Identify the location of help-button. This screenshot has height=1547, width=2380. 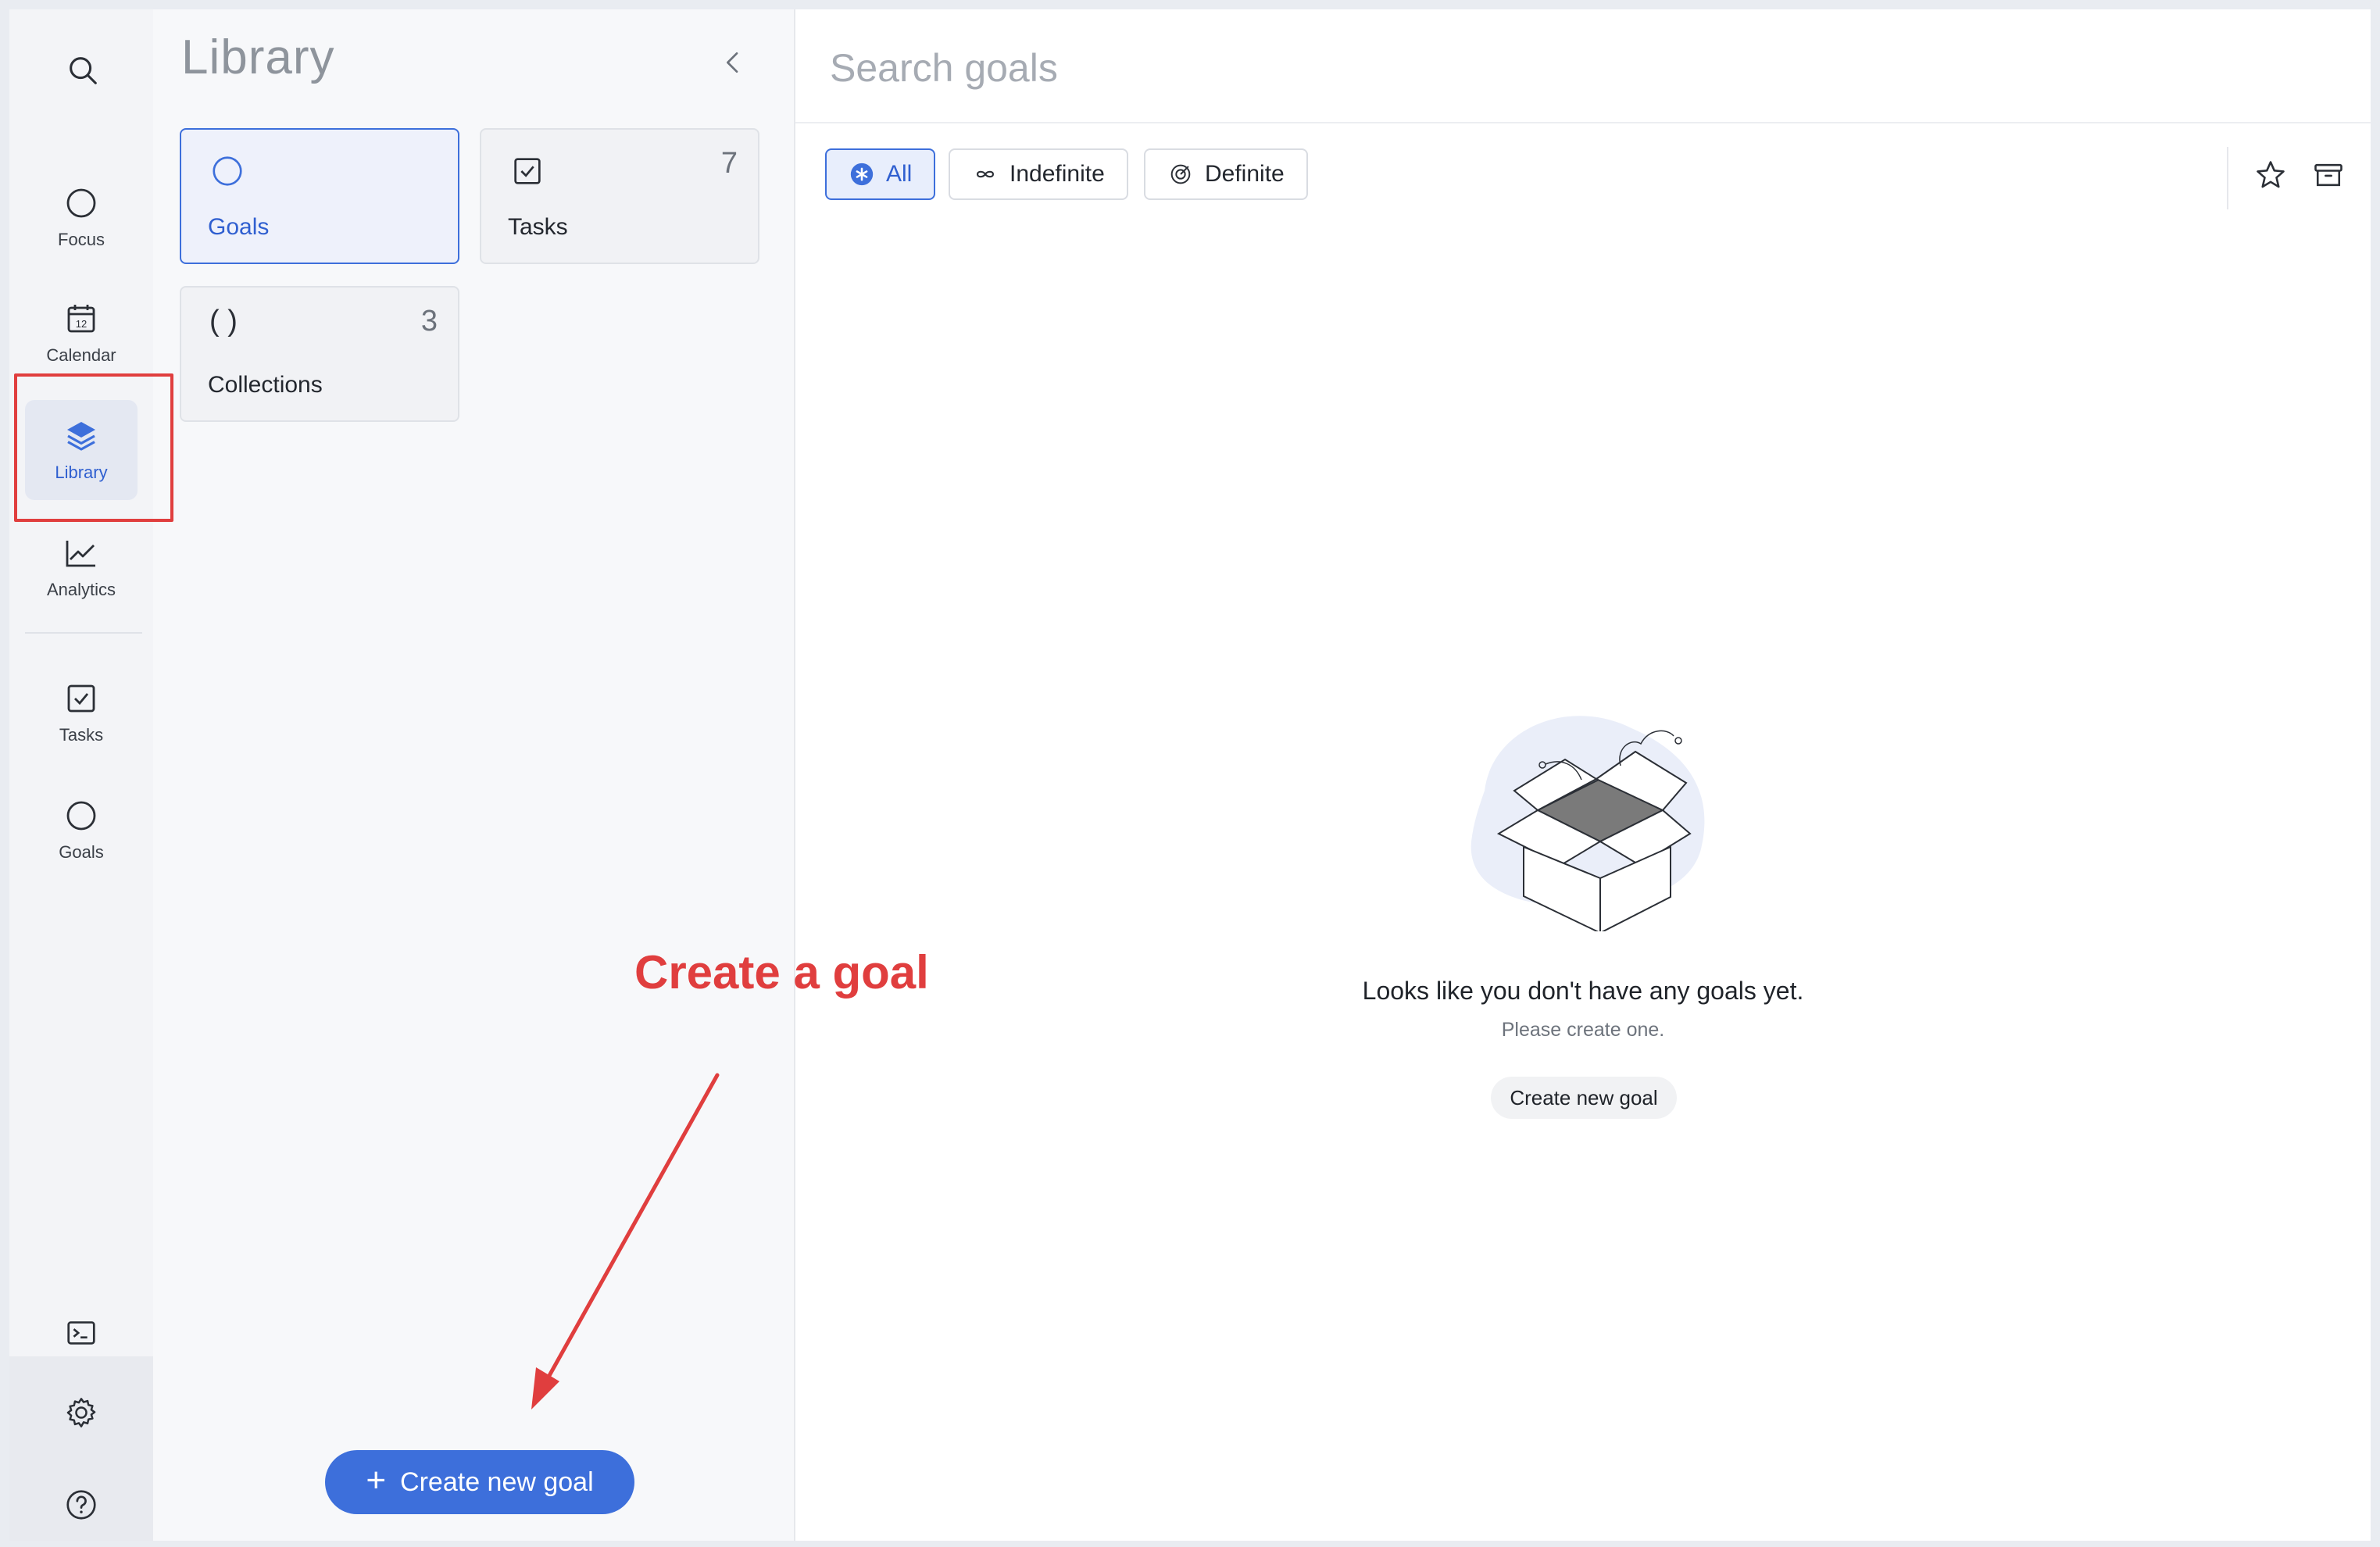
(81, 1505).